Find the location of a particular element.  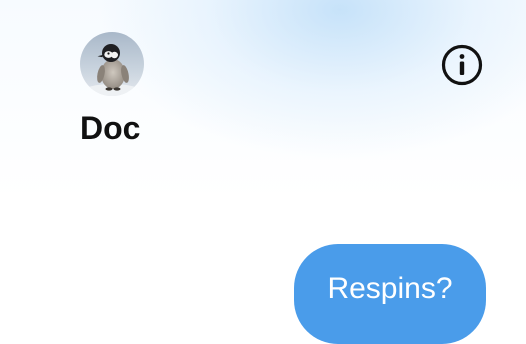

penguin-avatar-image is located at coordinates (112, 64).